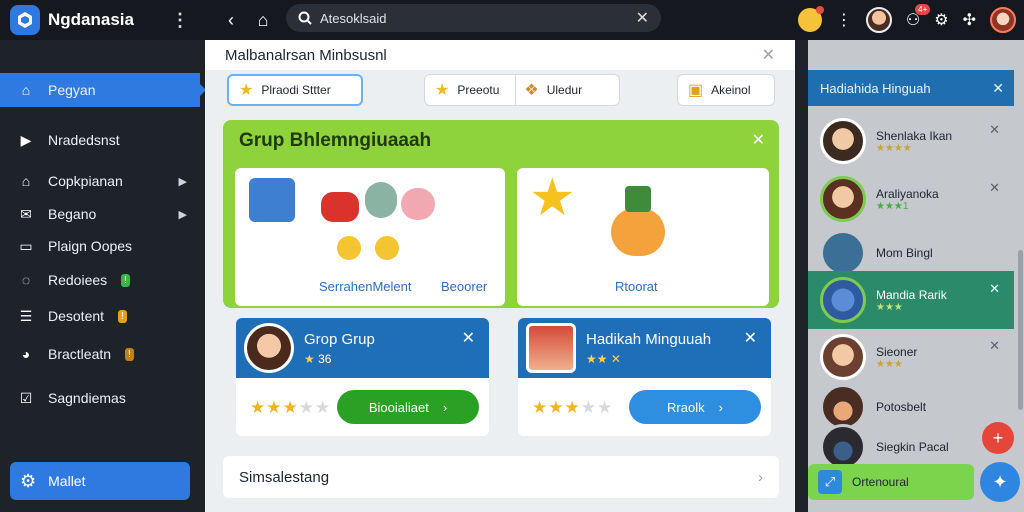  I want to click on toy-card-left: SerrahenMelent Beoorer, so click(370, 237).